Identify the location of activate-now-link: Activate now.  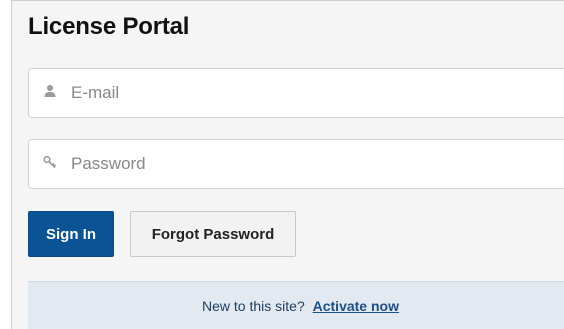
(356, 306).